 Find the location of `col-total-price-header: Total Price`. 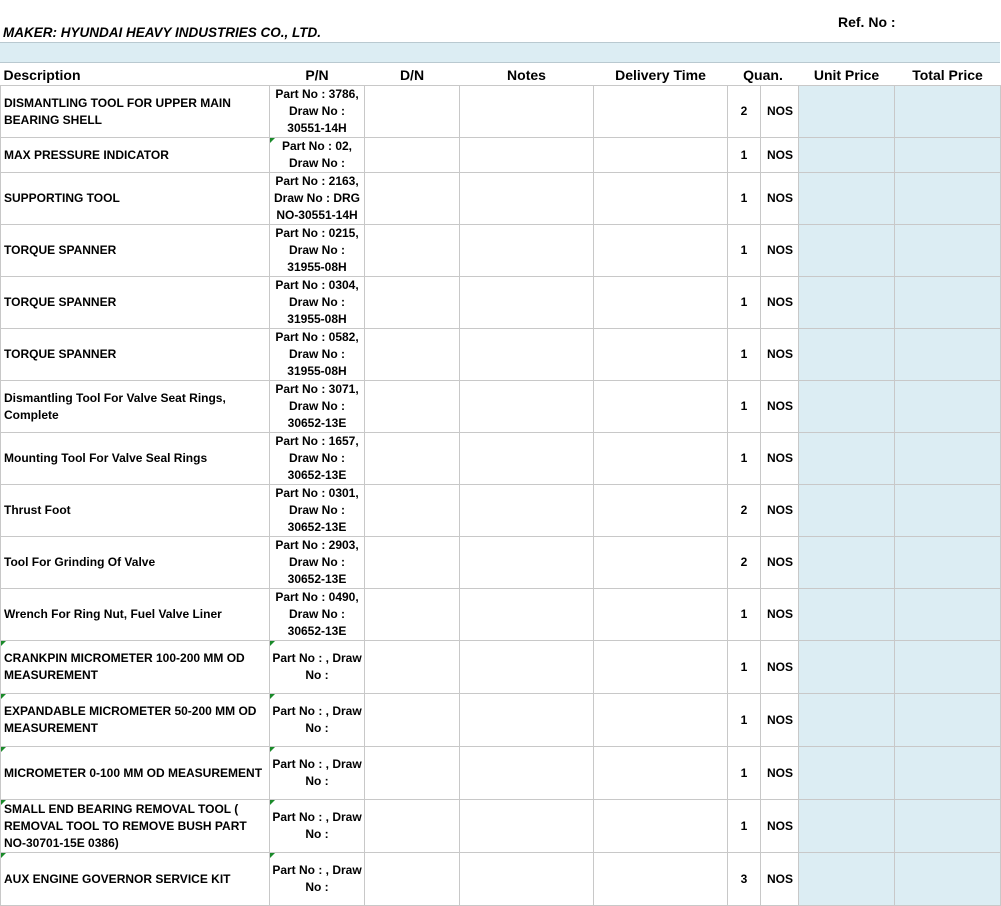

col-total-price-header: Total Price is located at coordinates (947, 75).